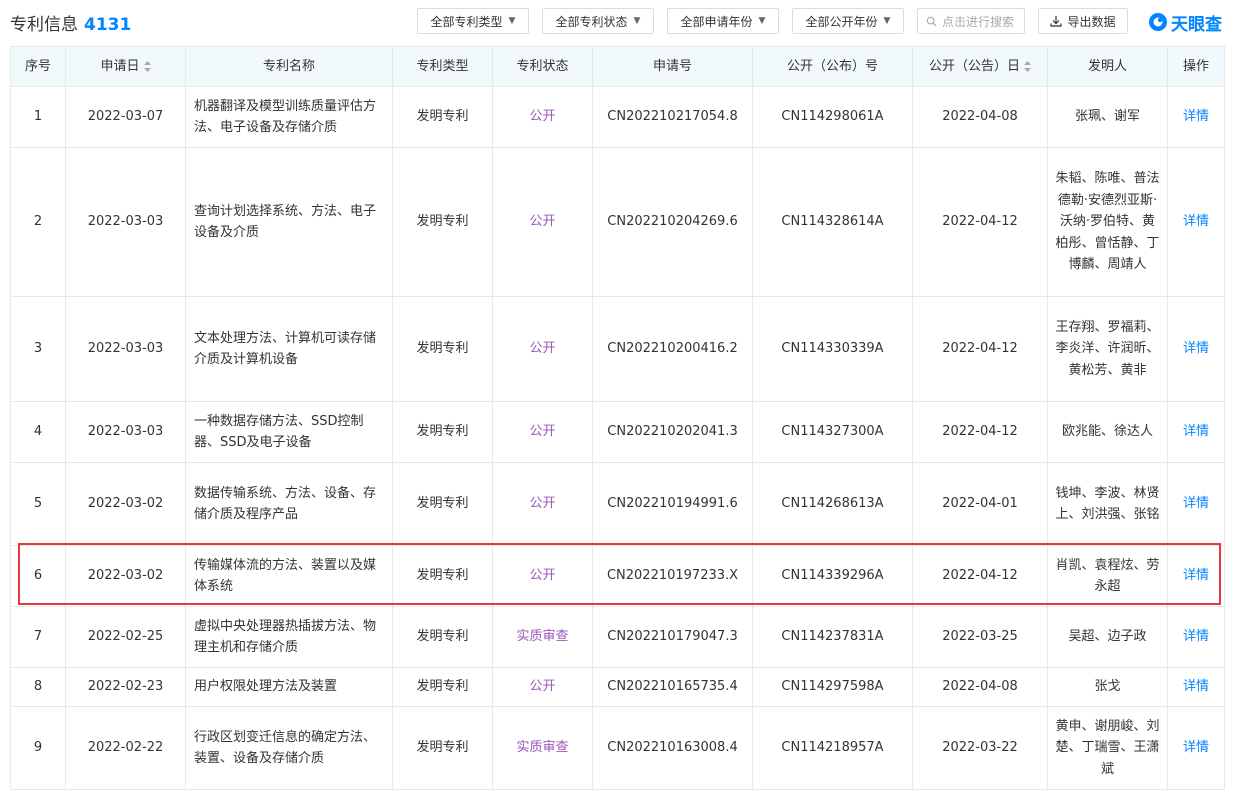 This screenshot has width=1235, height=790. I want to click on cell-pub-date: 2022-04-01, so click(980, 504).